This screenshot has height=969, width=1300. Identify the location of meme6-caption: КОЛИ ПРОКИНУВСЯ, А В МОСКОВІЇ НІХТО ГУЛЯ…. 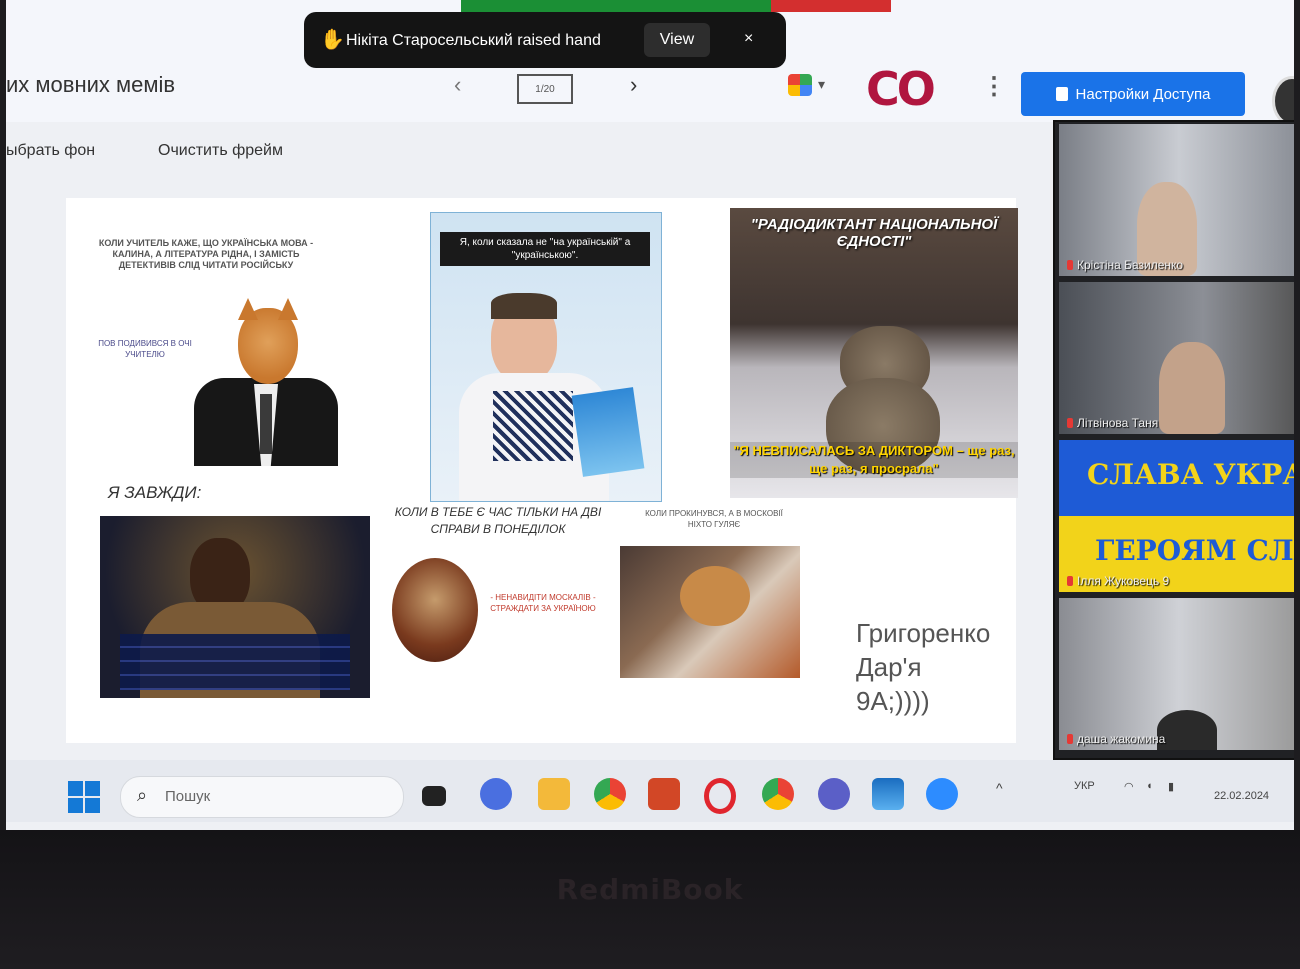
(714, 519).